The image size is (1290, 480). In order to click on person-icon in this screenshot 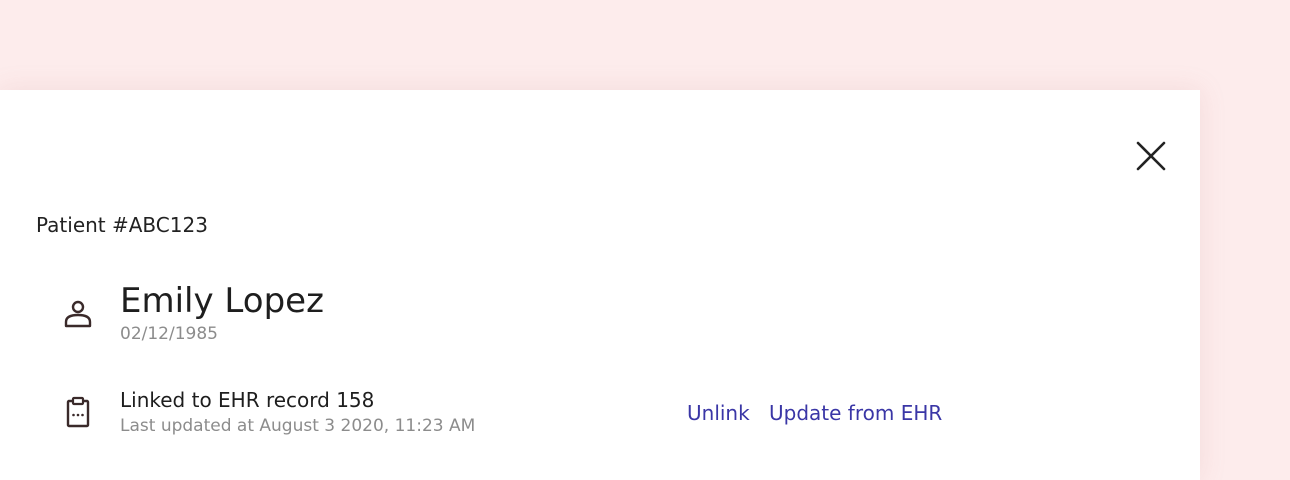, I will do `click(78, 314)`.